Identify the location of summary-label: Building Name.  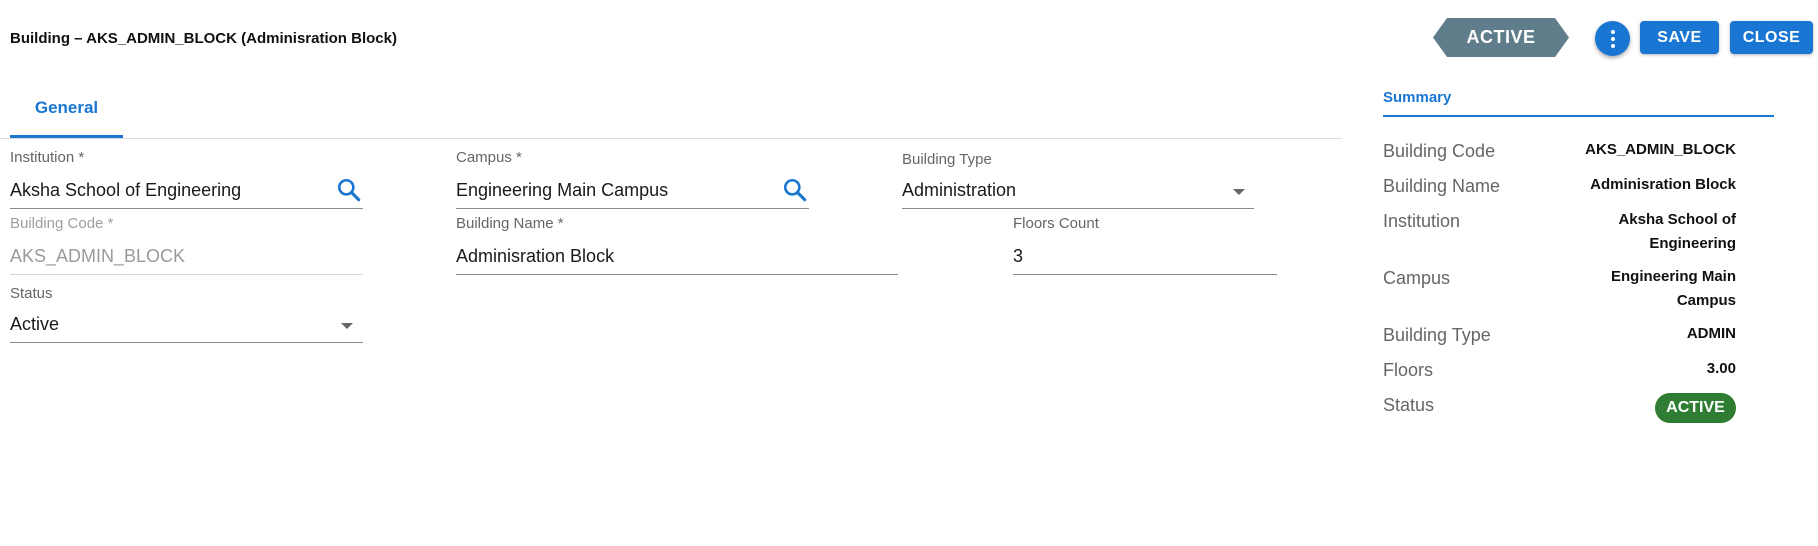
(1442, 186).